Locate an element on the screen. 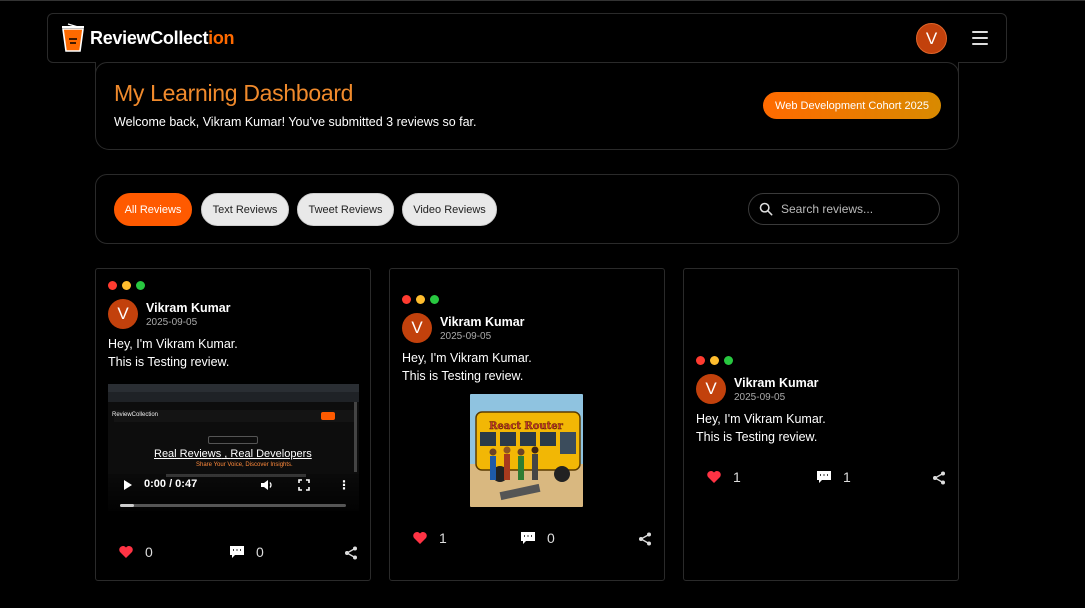 This screenshot has height=608, width=1085. logo-text-accent: ion is located at coordinates (221, 37).